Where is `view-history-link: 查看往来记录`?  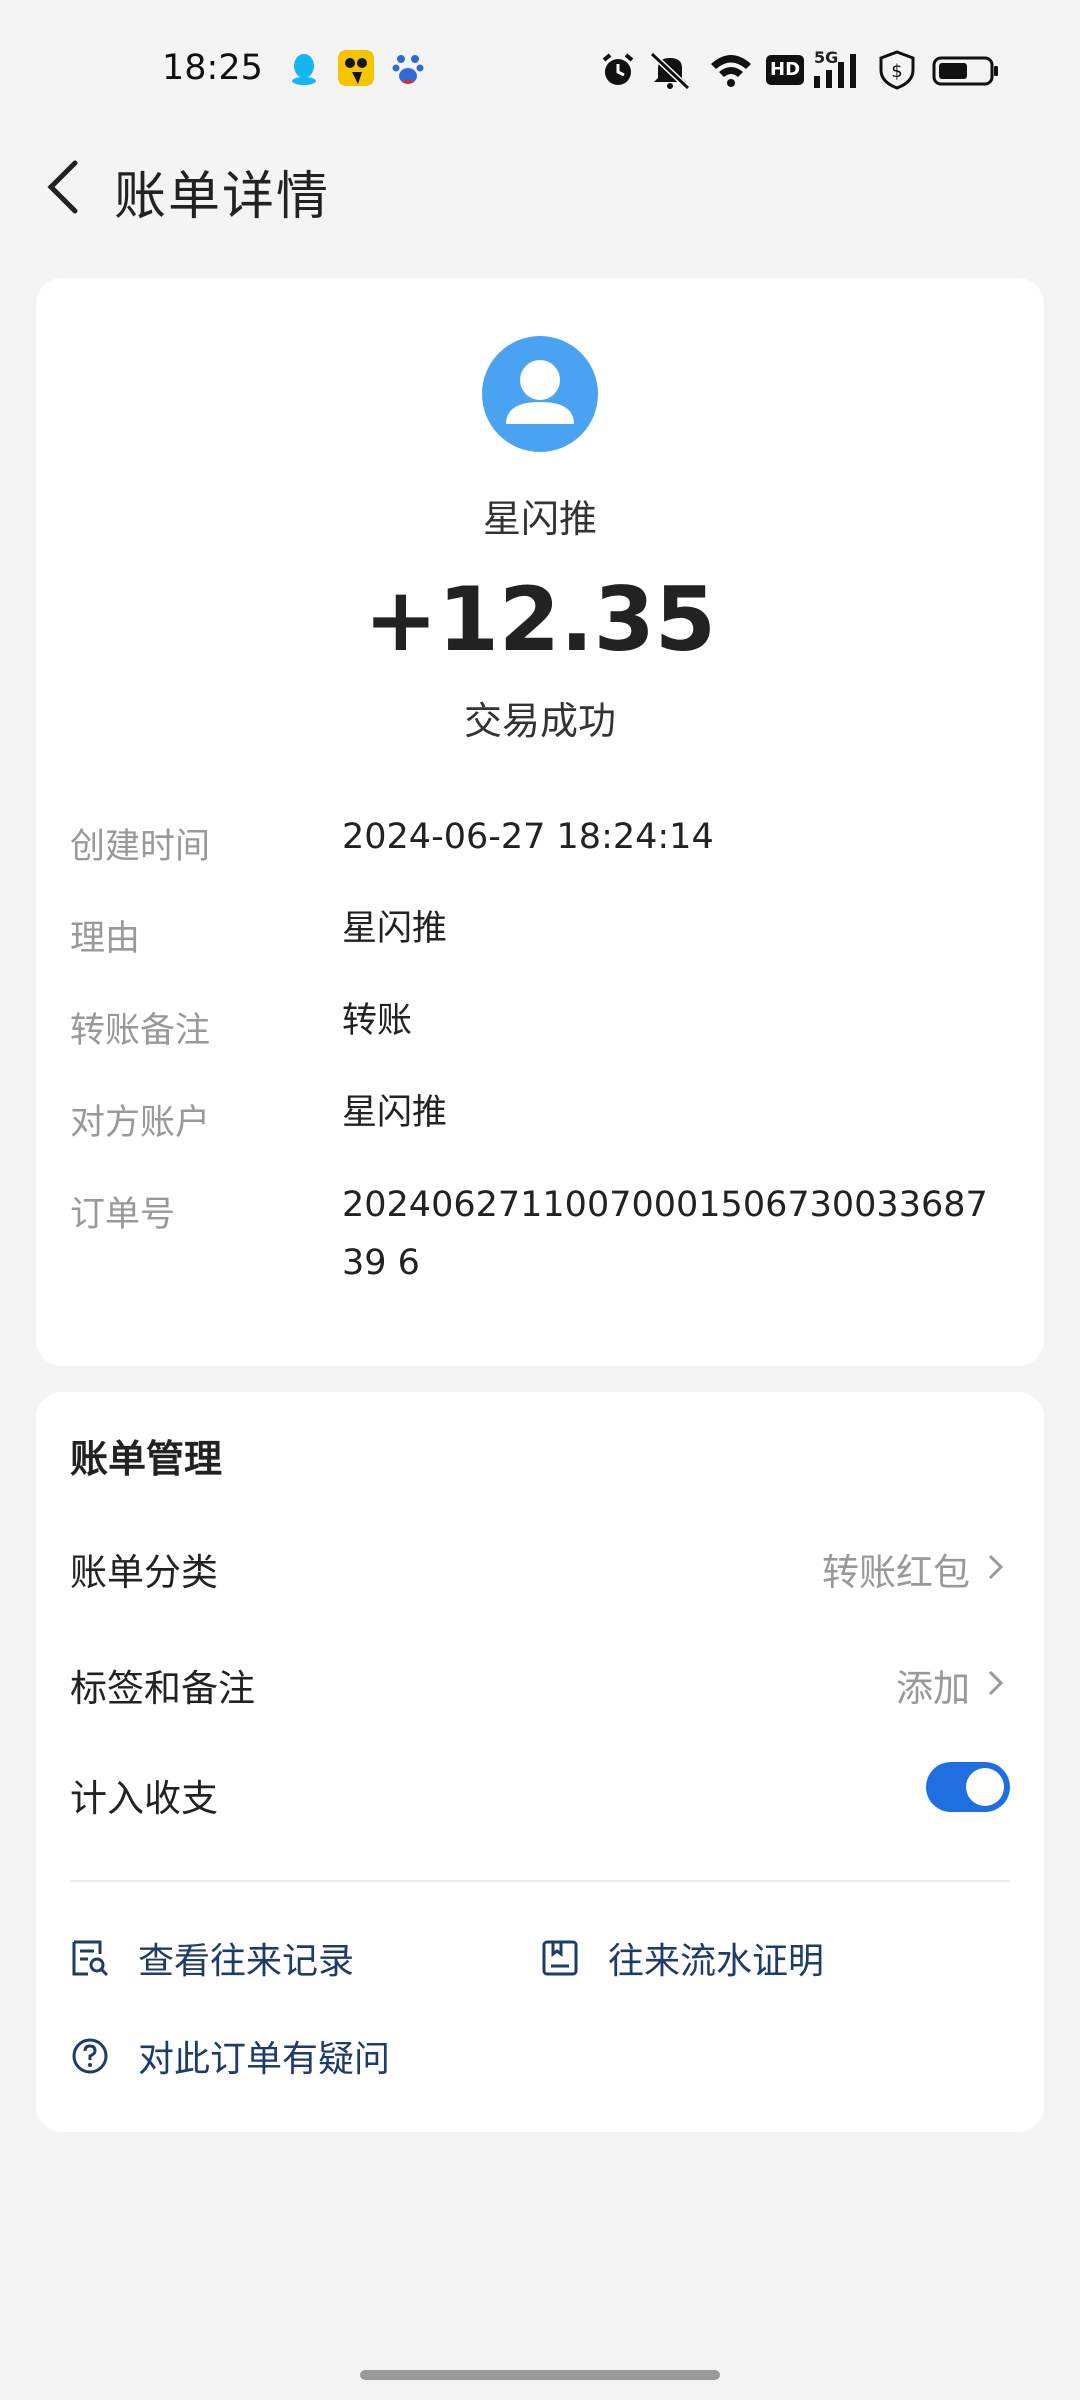
view-history-link: 查看往来记录 is located at coordinates (212, 1958).